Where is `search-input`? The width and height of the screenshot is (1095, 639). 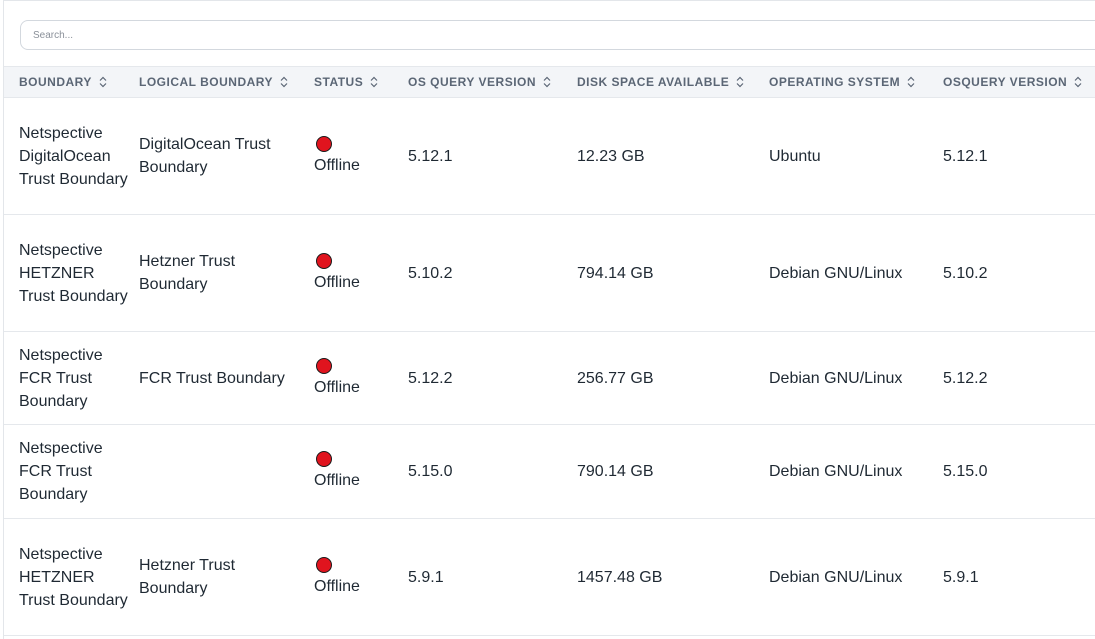 search-input is located at coordinates (557, 35).